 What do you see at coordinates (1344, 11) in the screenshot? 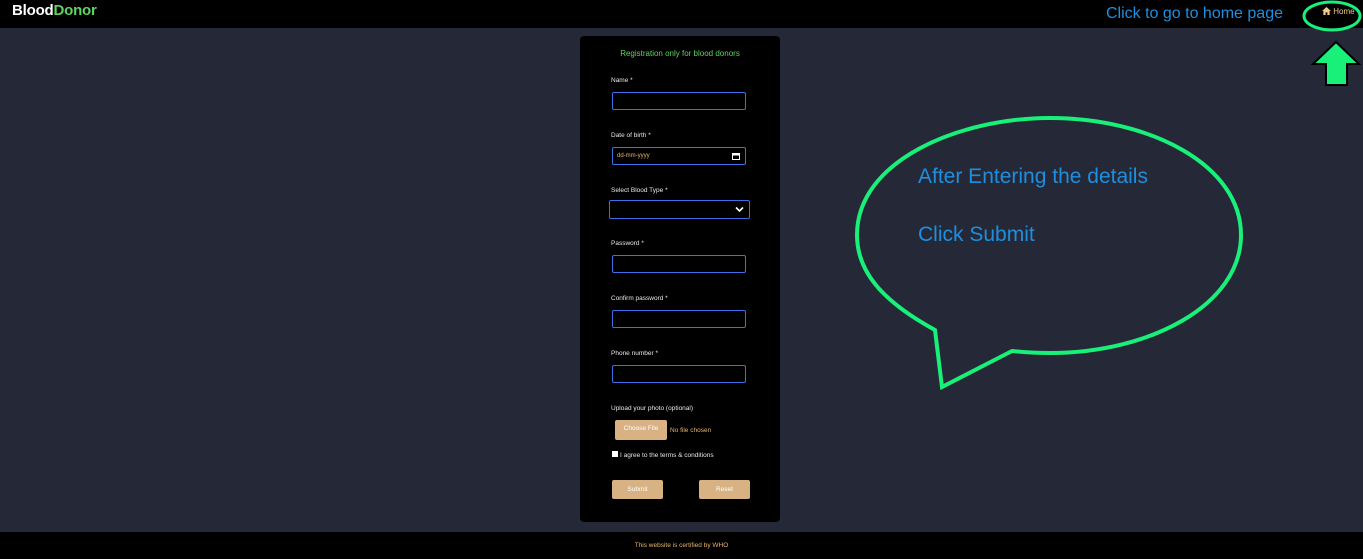
I see `home-link-label: Home` at bounding box center [1344, 11].